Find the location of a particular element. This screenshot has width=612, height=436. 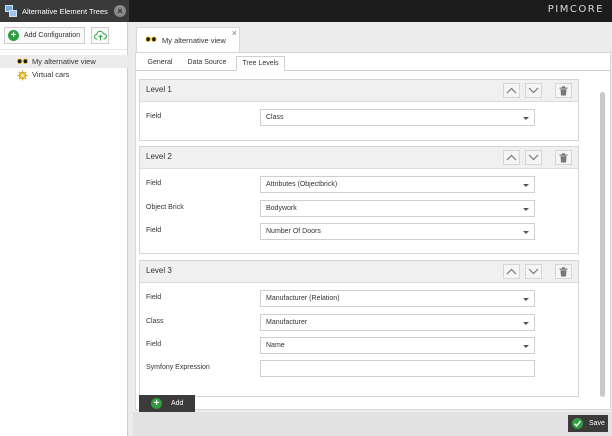

field-row: Class Manufacturer is located at coordinates (359, 323).